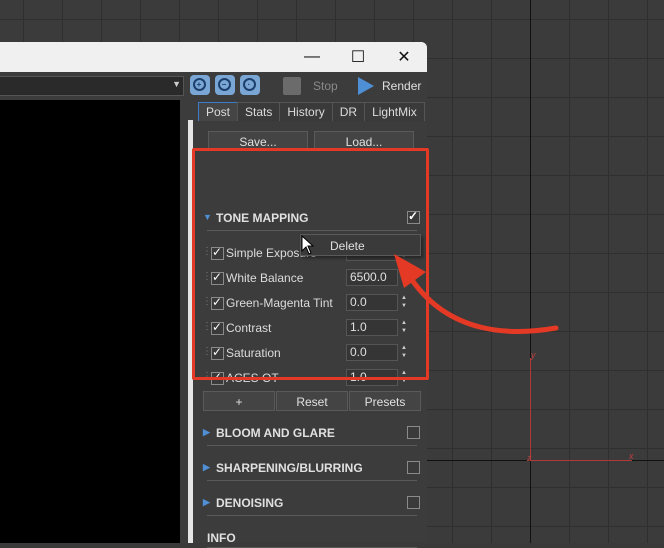 This screenshot has width=664, height=548. I want to click on zoom-in-icon: +, so click(199, 84).